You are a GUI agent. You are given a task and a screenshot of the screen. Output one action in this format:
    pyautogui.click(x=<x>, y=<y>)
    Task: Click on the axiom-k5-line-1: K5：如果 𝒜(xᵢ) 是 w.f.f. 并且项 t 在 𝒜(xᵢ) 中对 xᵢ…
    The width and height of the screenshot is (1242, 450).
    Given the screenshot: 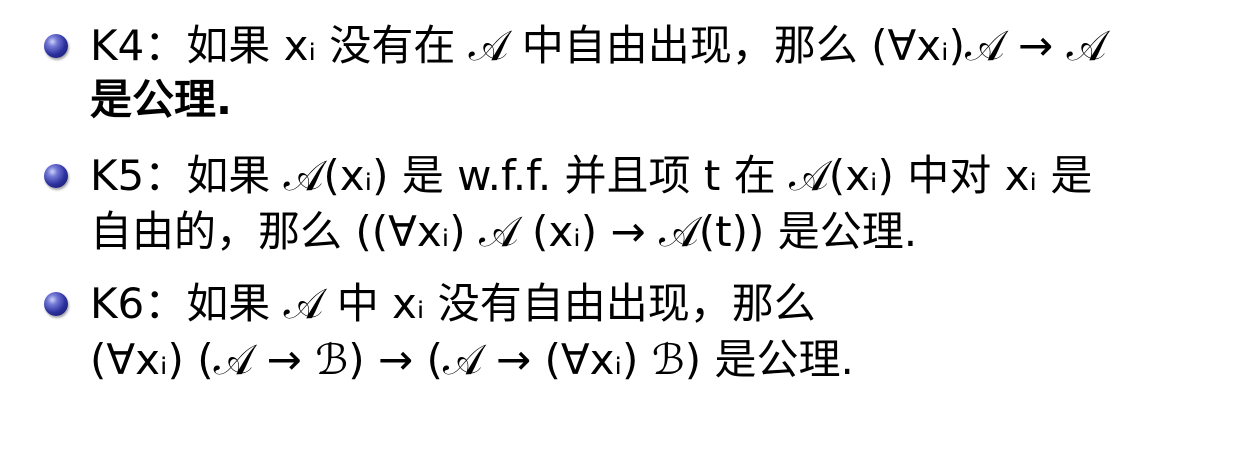 What is the action you would take?
    pyautogui.click(x=591, y=175)
    